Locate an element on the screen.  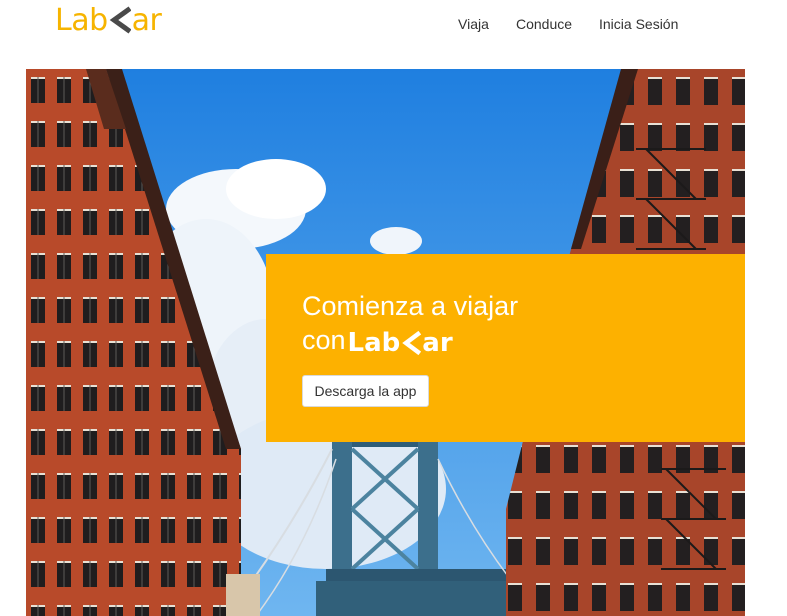
nav-link-conduce: Conduce is located at coordinates (544, 24).